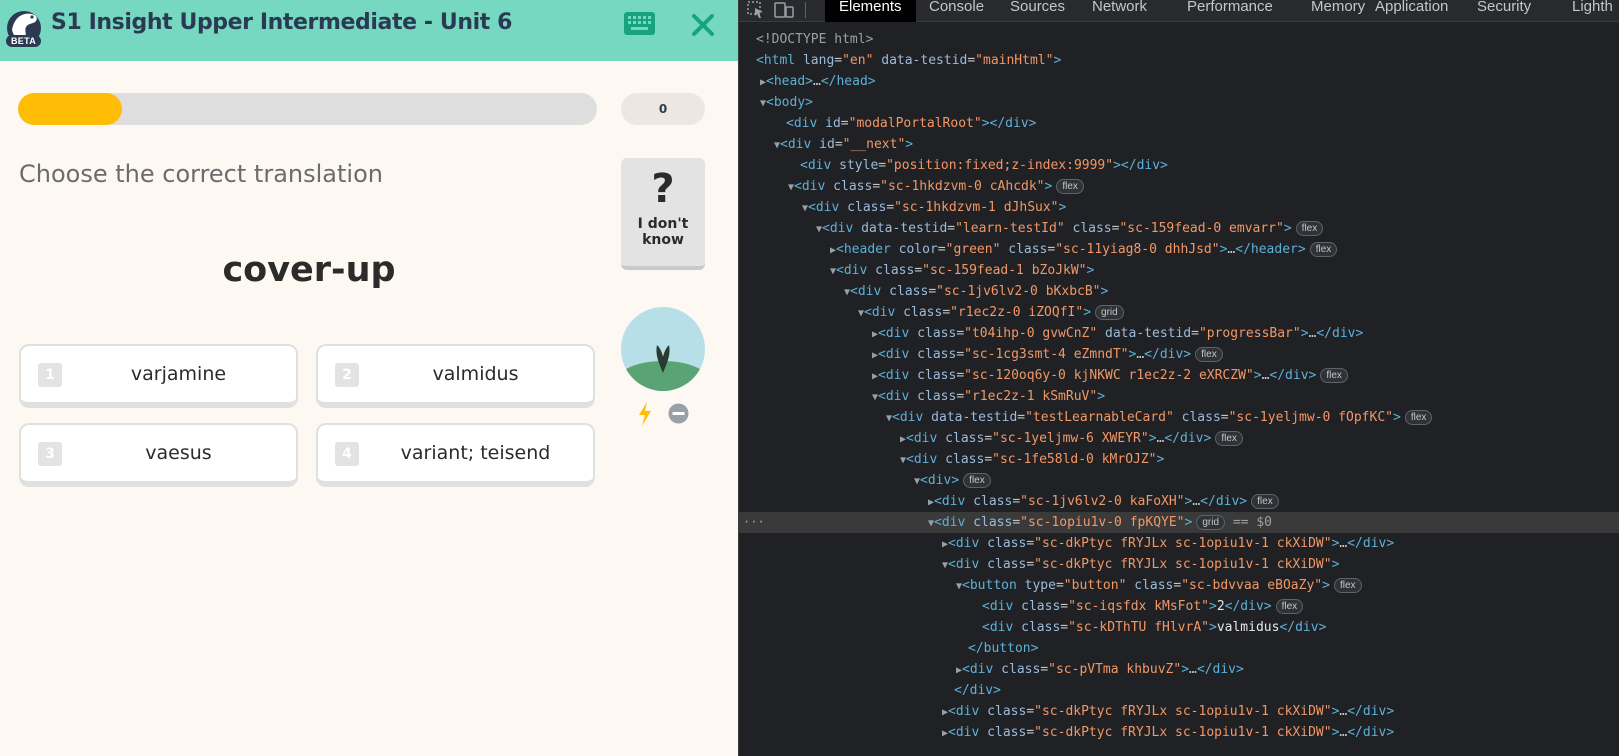  Describe the element at coordinates (663, 214) in the screenshot. I see `dont-know-button: ? I don't know` at that location.